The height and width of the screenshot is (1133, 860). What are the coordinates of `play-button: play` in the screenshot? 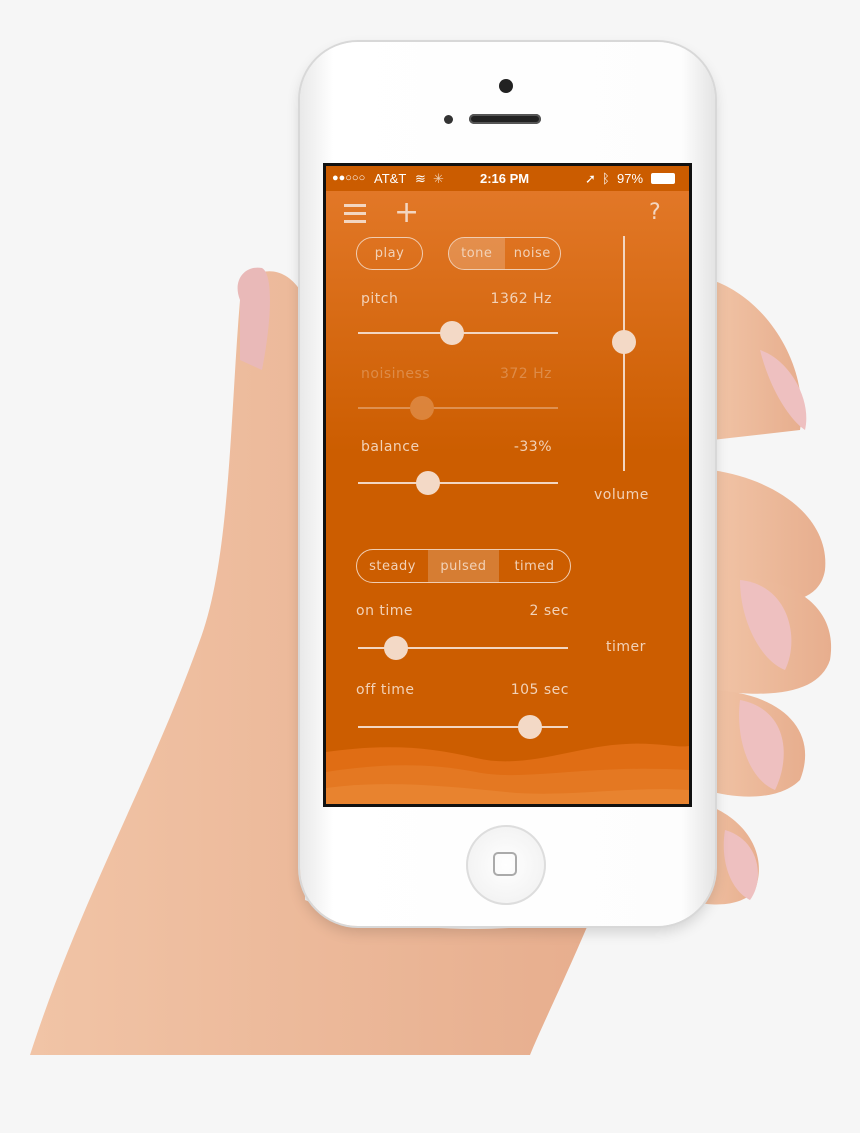 It's located at (389, 253).